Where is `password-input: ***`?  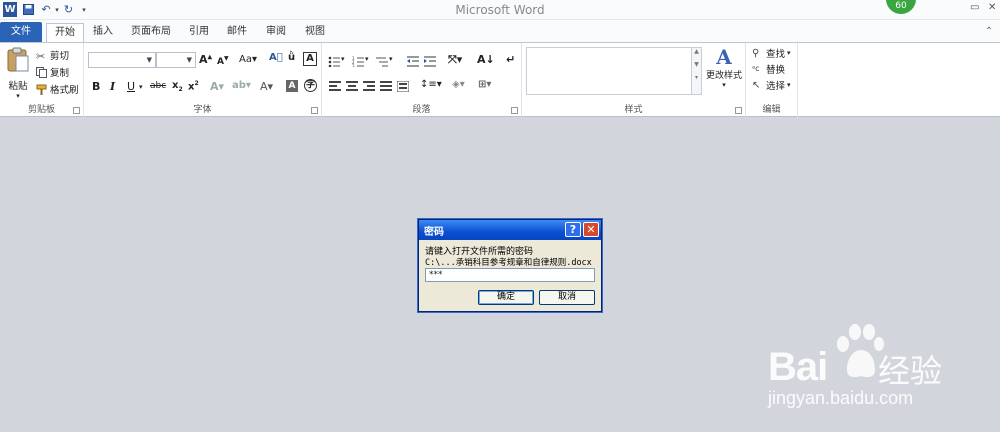
password-input: *** is located at coordinates (510, 275).